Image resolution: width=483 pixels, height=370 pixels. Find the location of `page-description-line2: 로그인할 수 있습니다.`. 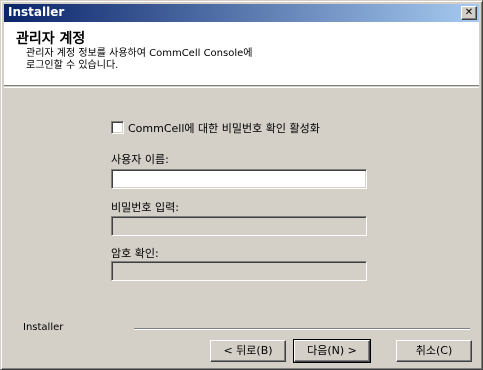

page-description-line2: 로그인할 수 있습니다. is located at coordinates (72, 65).